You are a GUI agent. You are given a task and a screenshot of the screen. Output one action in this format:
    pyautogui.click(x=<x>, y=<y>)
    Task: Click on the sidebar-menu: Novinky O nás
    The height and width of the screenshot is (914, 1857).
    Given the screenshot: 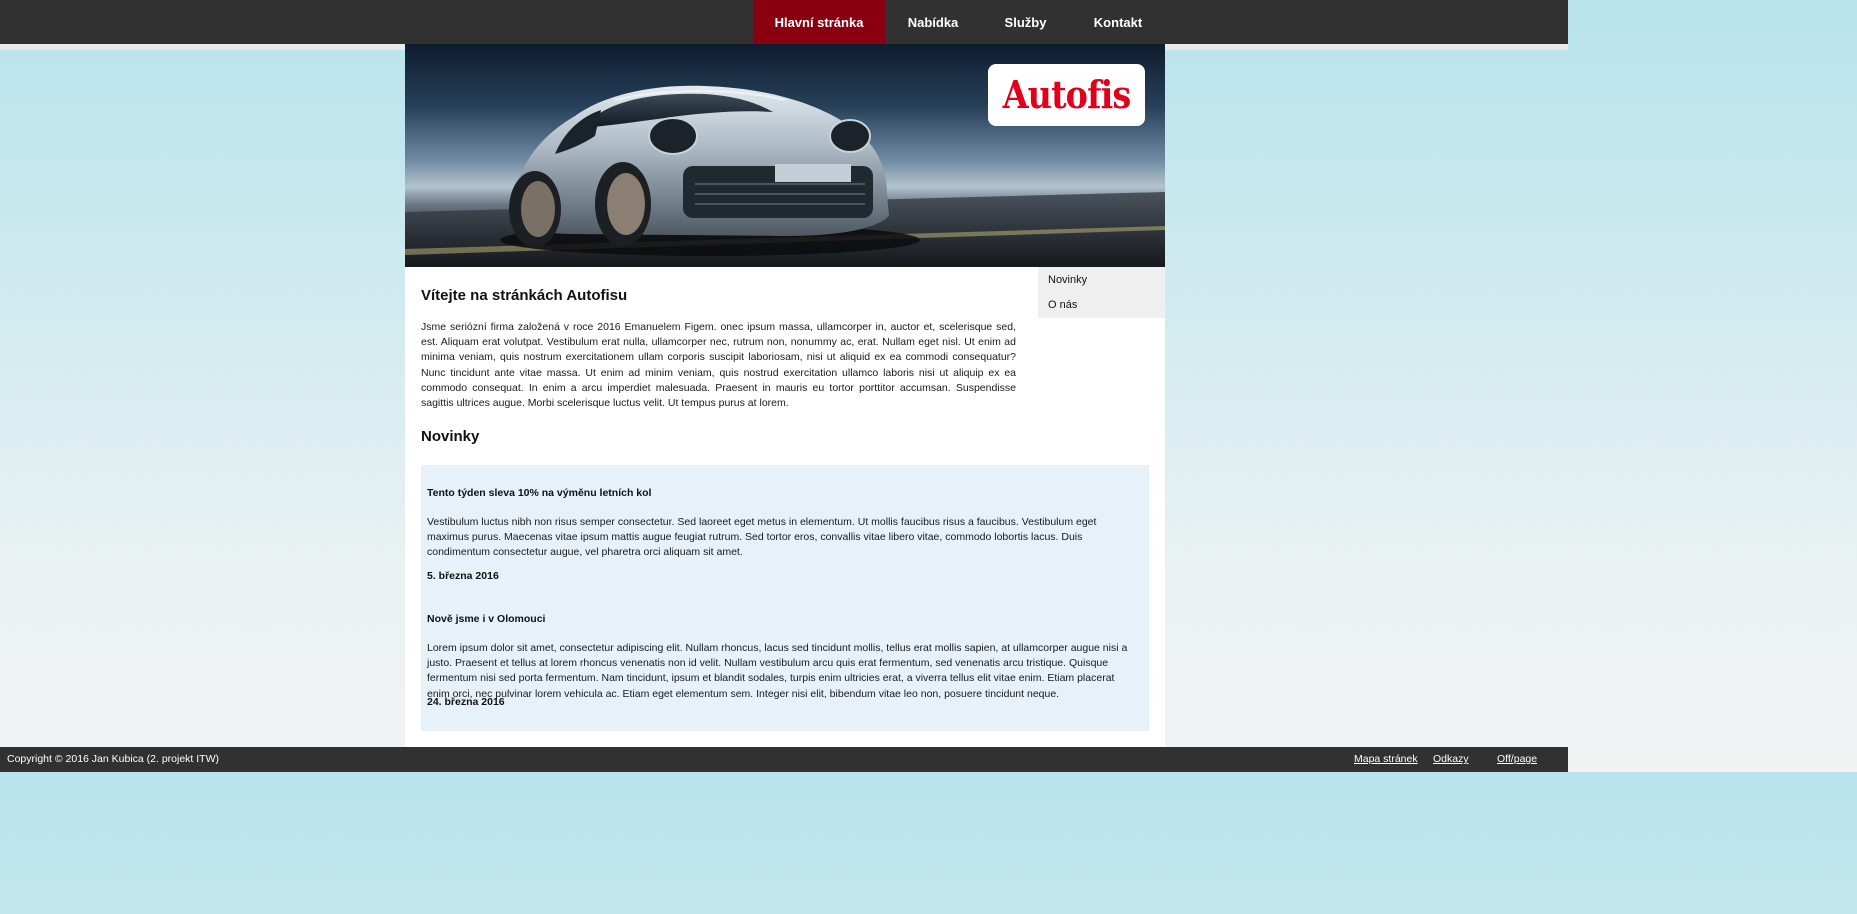 What is the action you would take?
    pyautogui.click(x=1101, y=292)
    